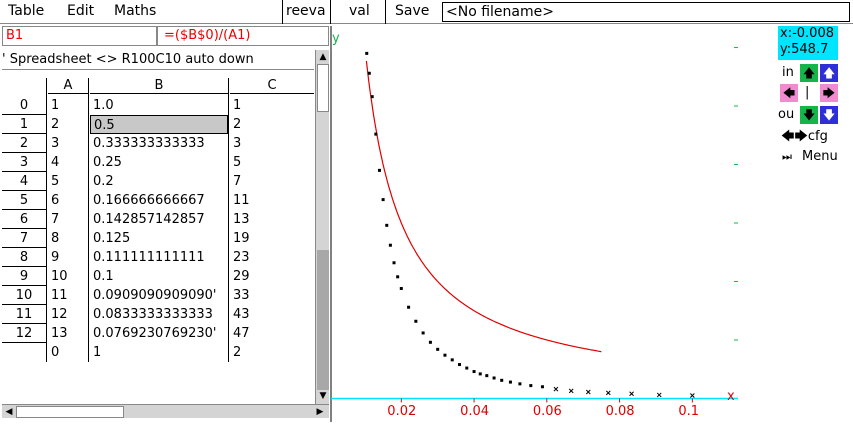 The image size is (853, 424). Describe the element at coordinates (68, 333) in the screenshot. I see `cell-a: 13` at that location.